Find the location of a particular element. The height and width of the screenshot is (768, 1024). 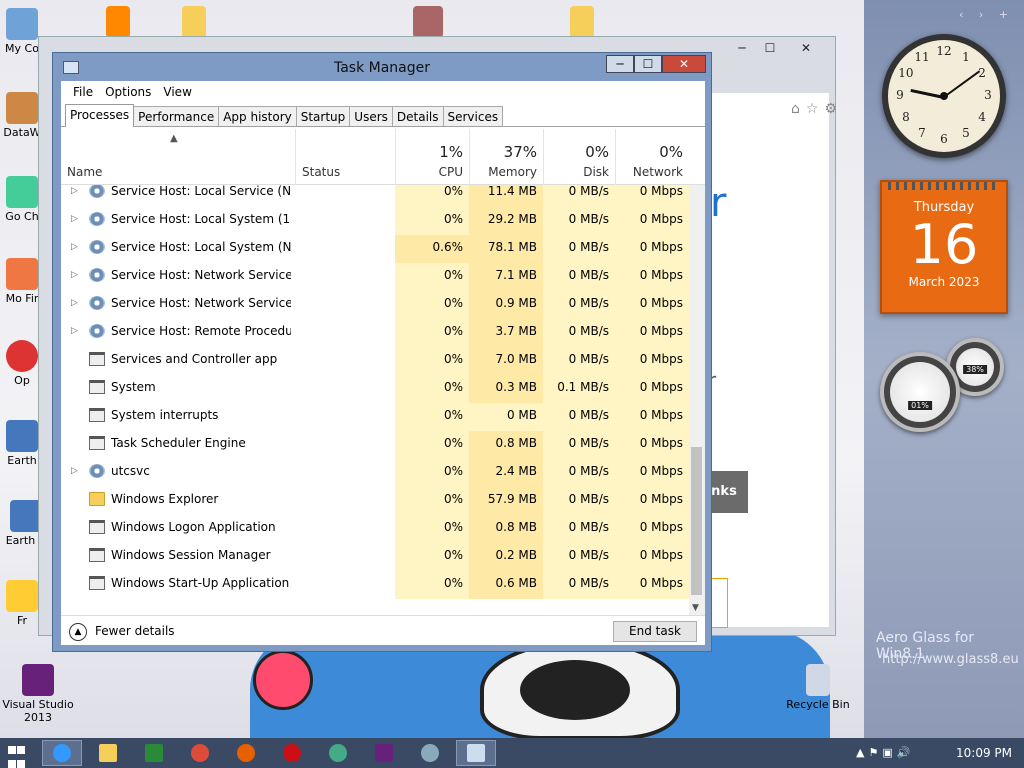

scrollbar-thumb is located at coordinates (696, 521).